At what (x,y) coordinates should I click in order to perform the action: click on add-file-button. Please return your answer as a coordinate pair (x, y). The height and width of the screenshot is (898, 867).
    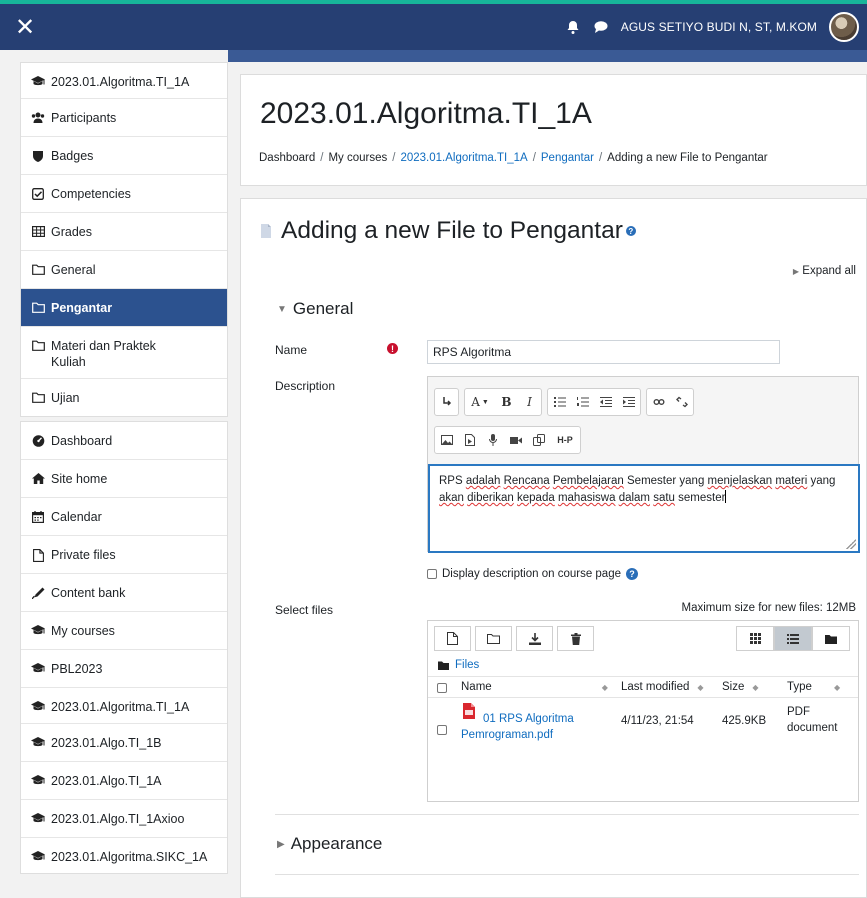
    Looking at the image, I should click on (452, 638).